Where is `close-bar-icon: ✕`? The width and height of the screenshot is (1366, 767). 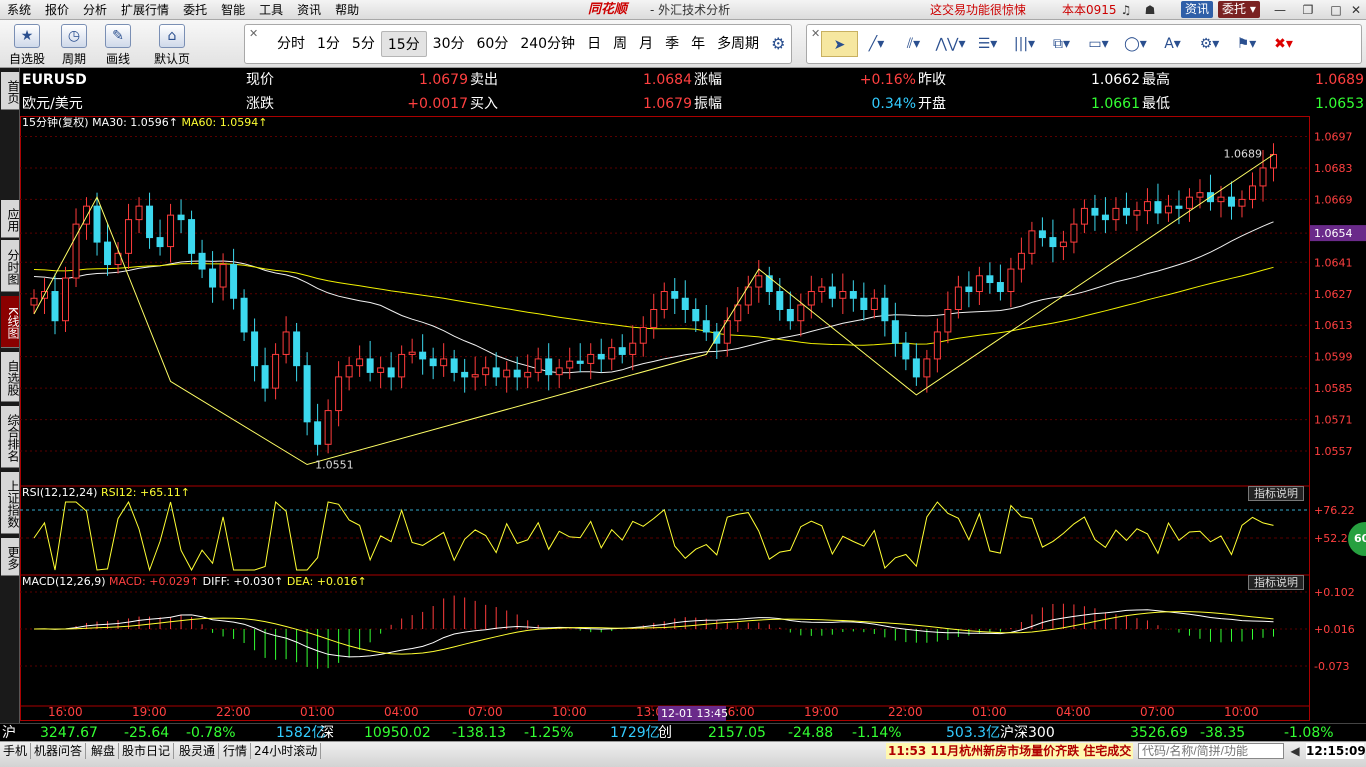
close-bar-icon: ✕ is located at coordinates (253, 33).